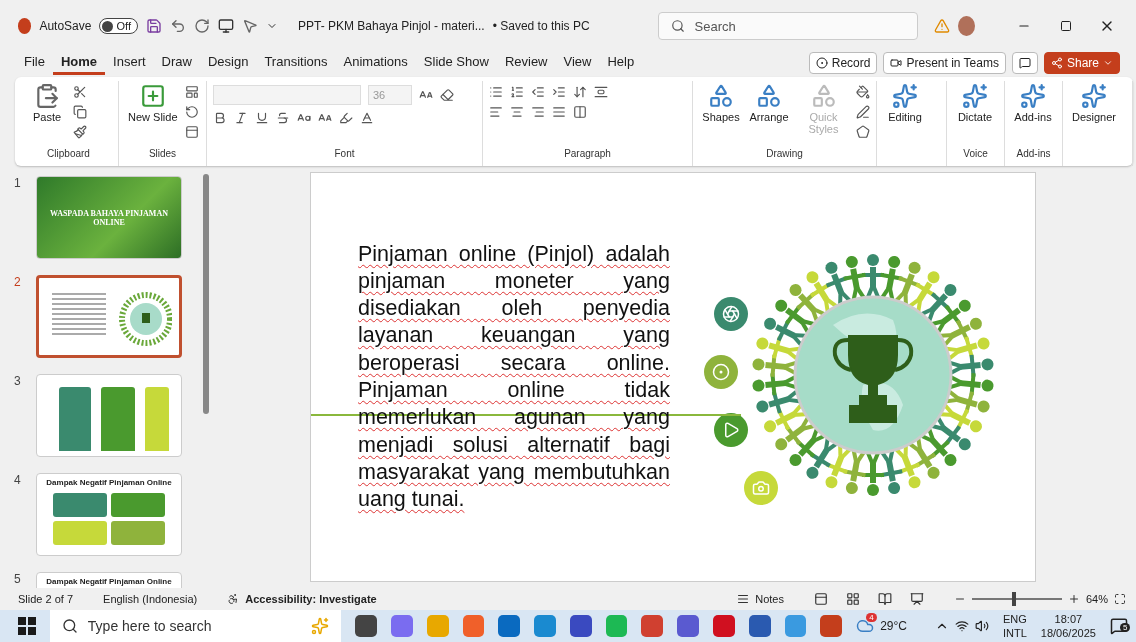 Image resolution: width=1136 pixels, height=642 pixels. What do you see at coordinates (896, 63) in the screenshot?
I see `camera-icon` at bounding box center [896, 63].